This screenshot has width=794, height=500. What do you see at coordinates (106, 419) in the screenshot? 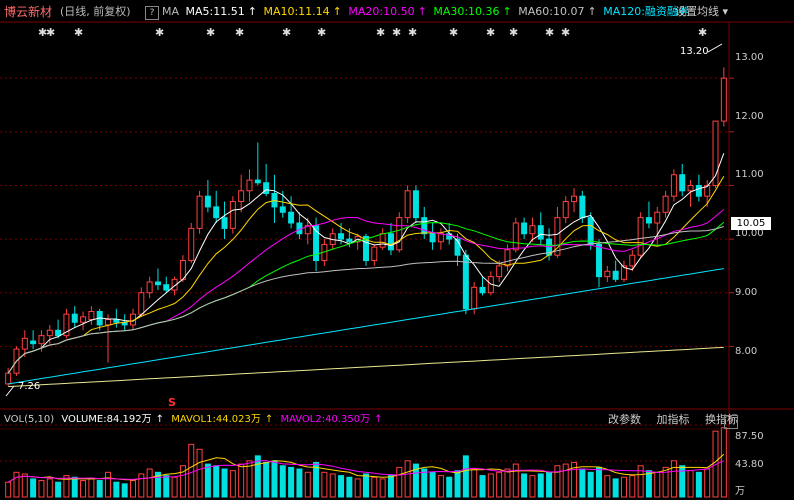
I see `vol-item: VOLUME:84.192万` at bounding box center [106, 419].